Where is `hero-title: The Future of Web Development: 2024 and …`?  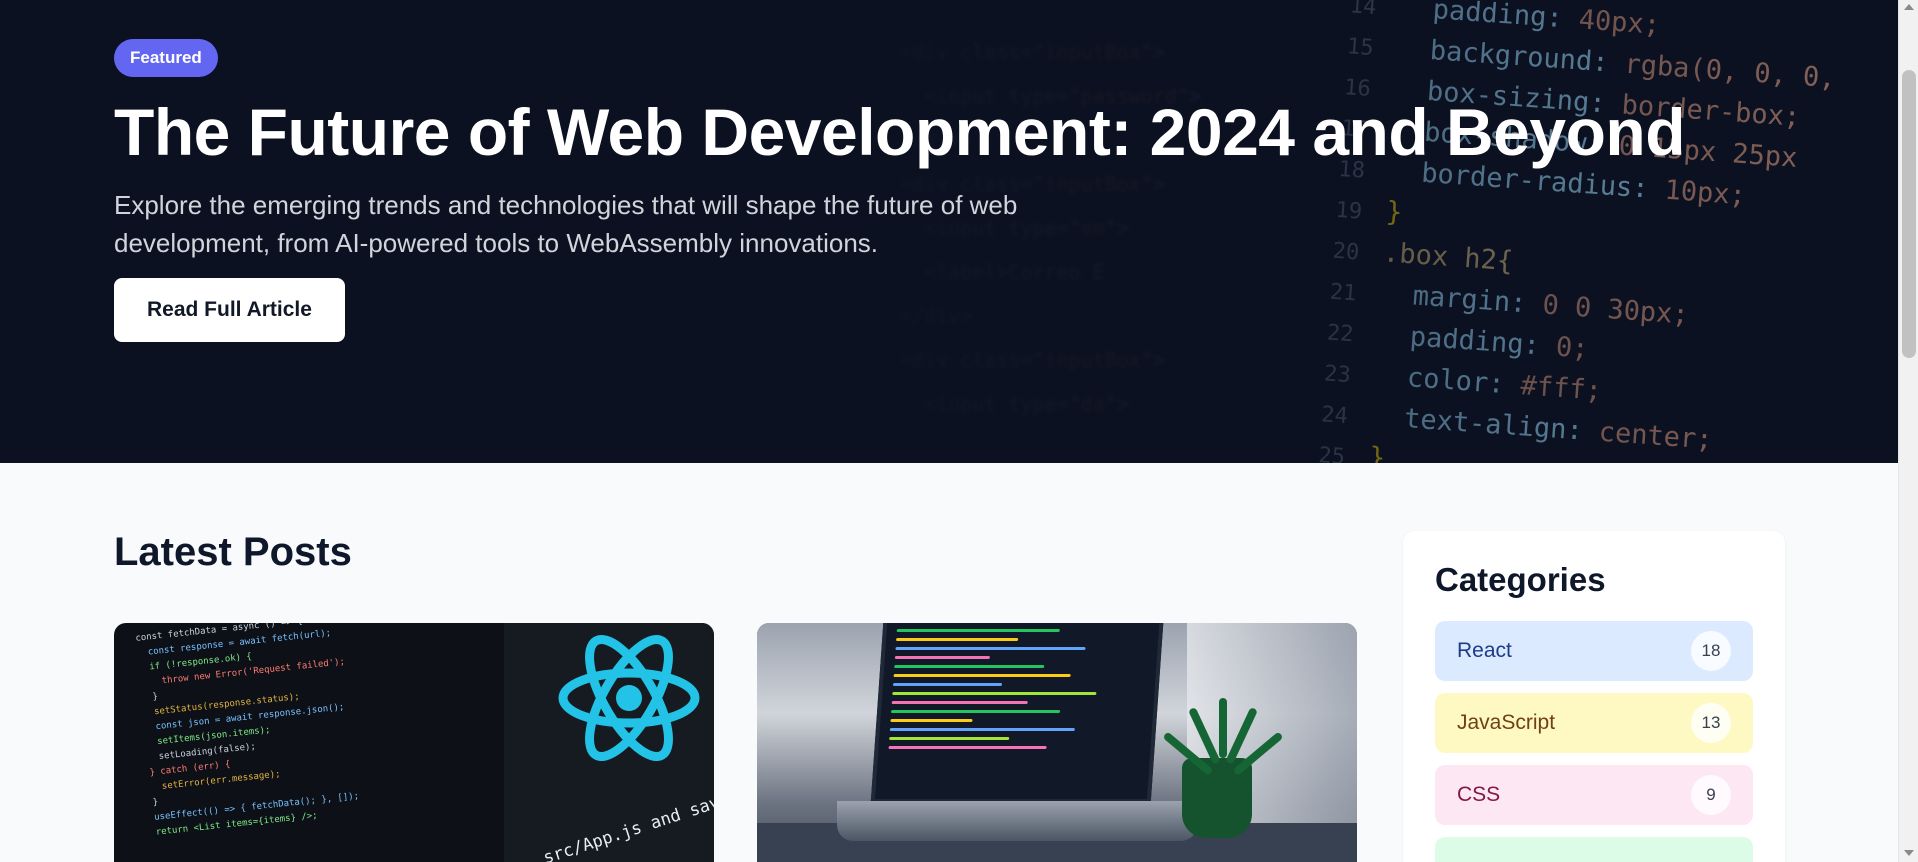 hero-title: The Future of Web Development: 2024 and … is located at coordinates (900, 132).